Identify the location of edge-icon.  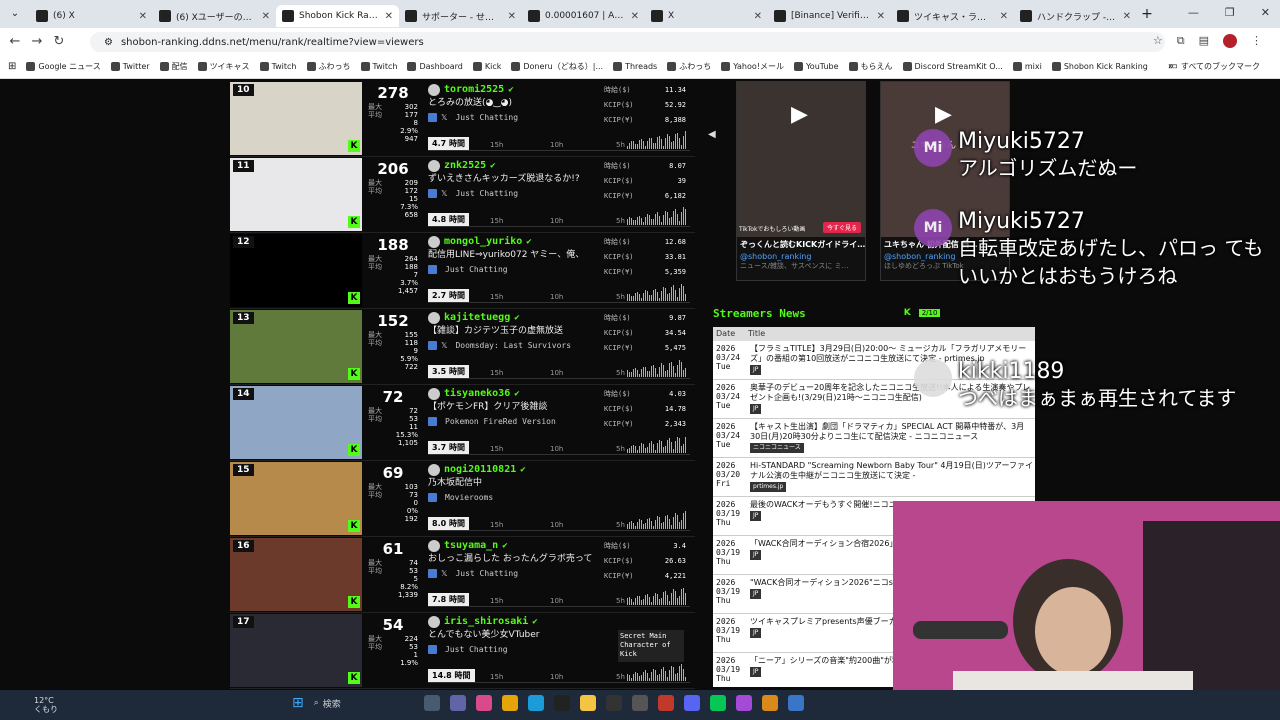
(535, 703).